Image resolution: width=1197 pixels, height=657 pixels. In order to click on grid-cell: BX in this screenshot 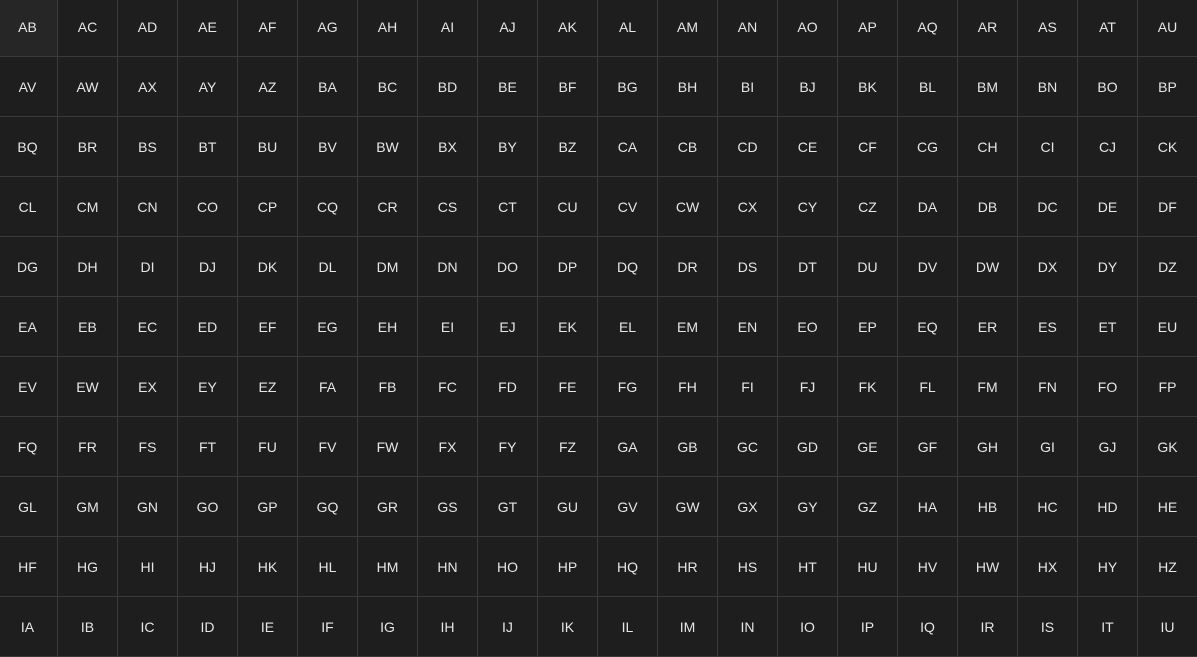, I will do `click(448, 147)`.